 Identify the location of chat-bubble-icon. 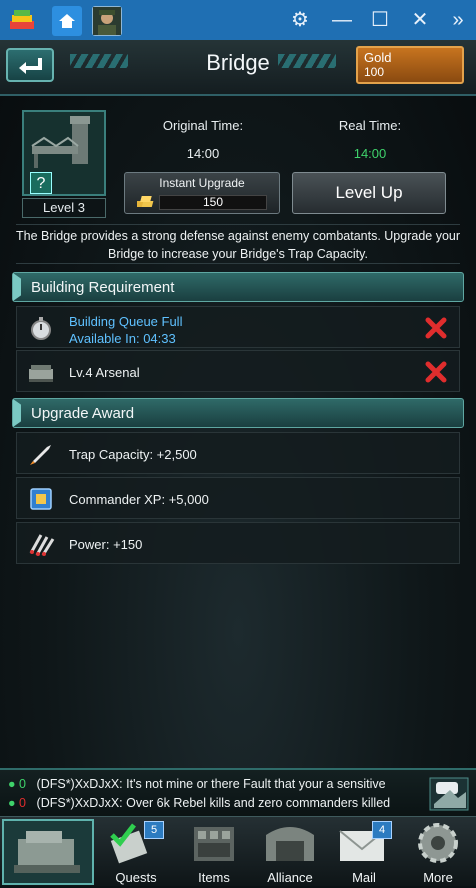
(449, 794).